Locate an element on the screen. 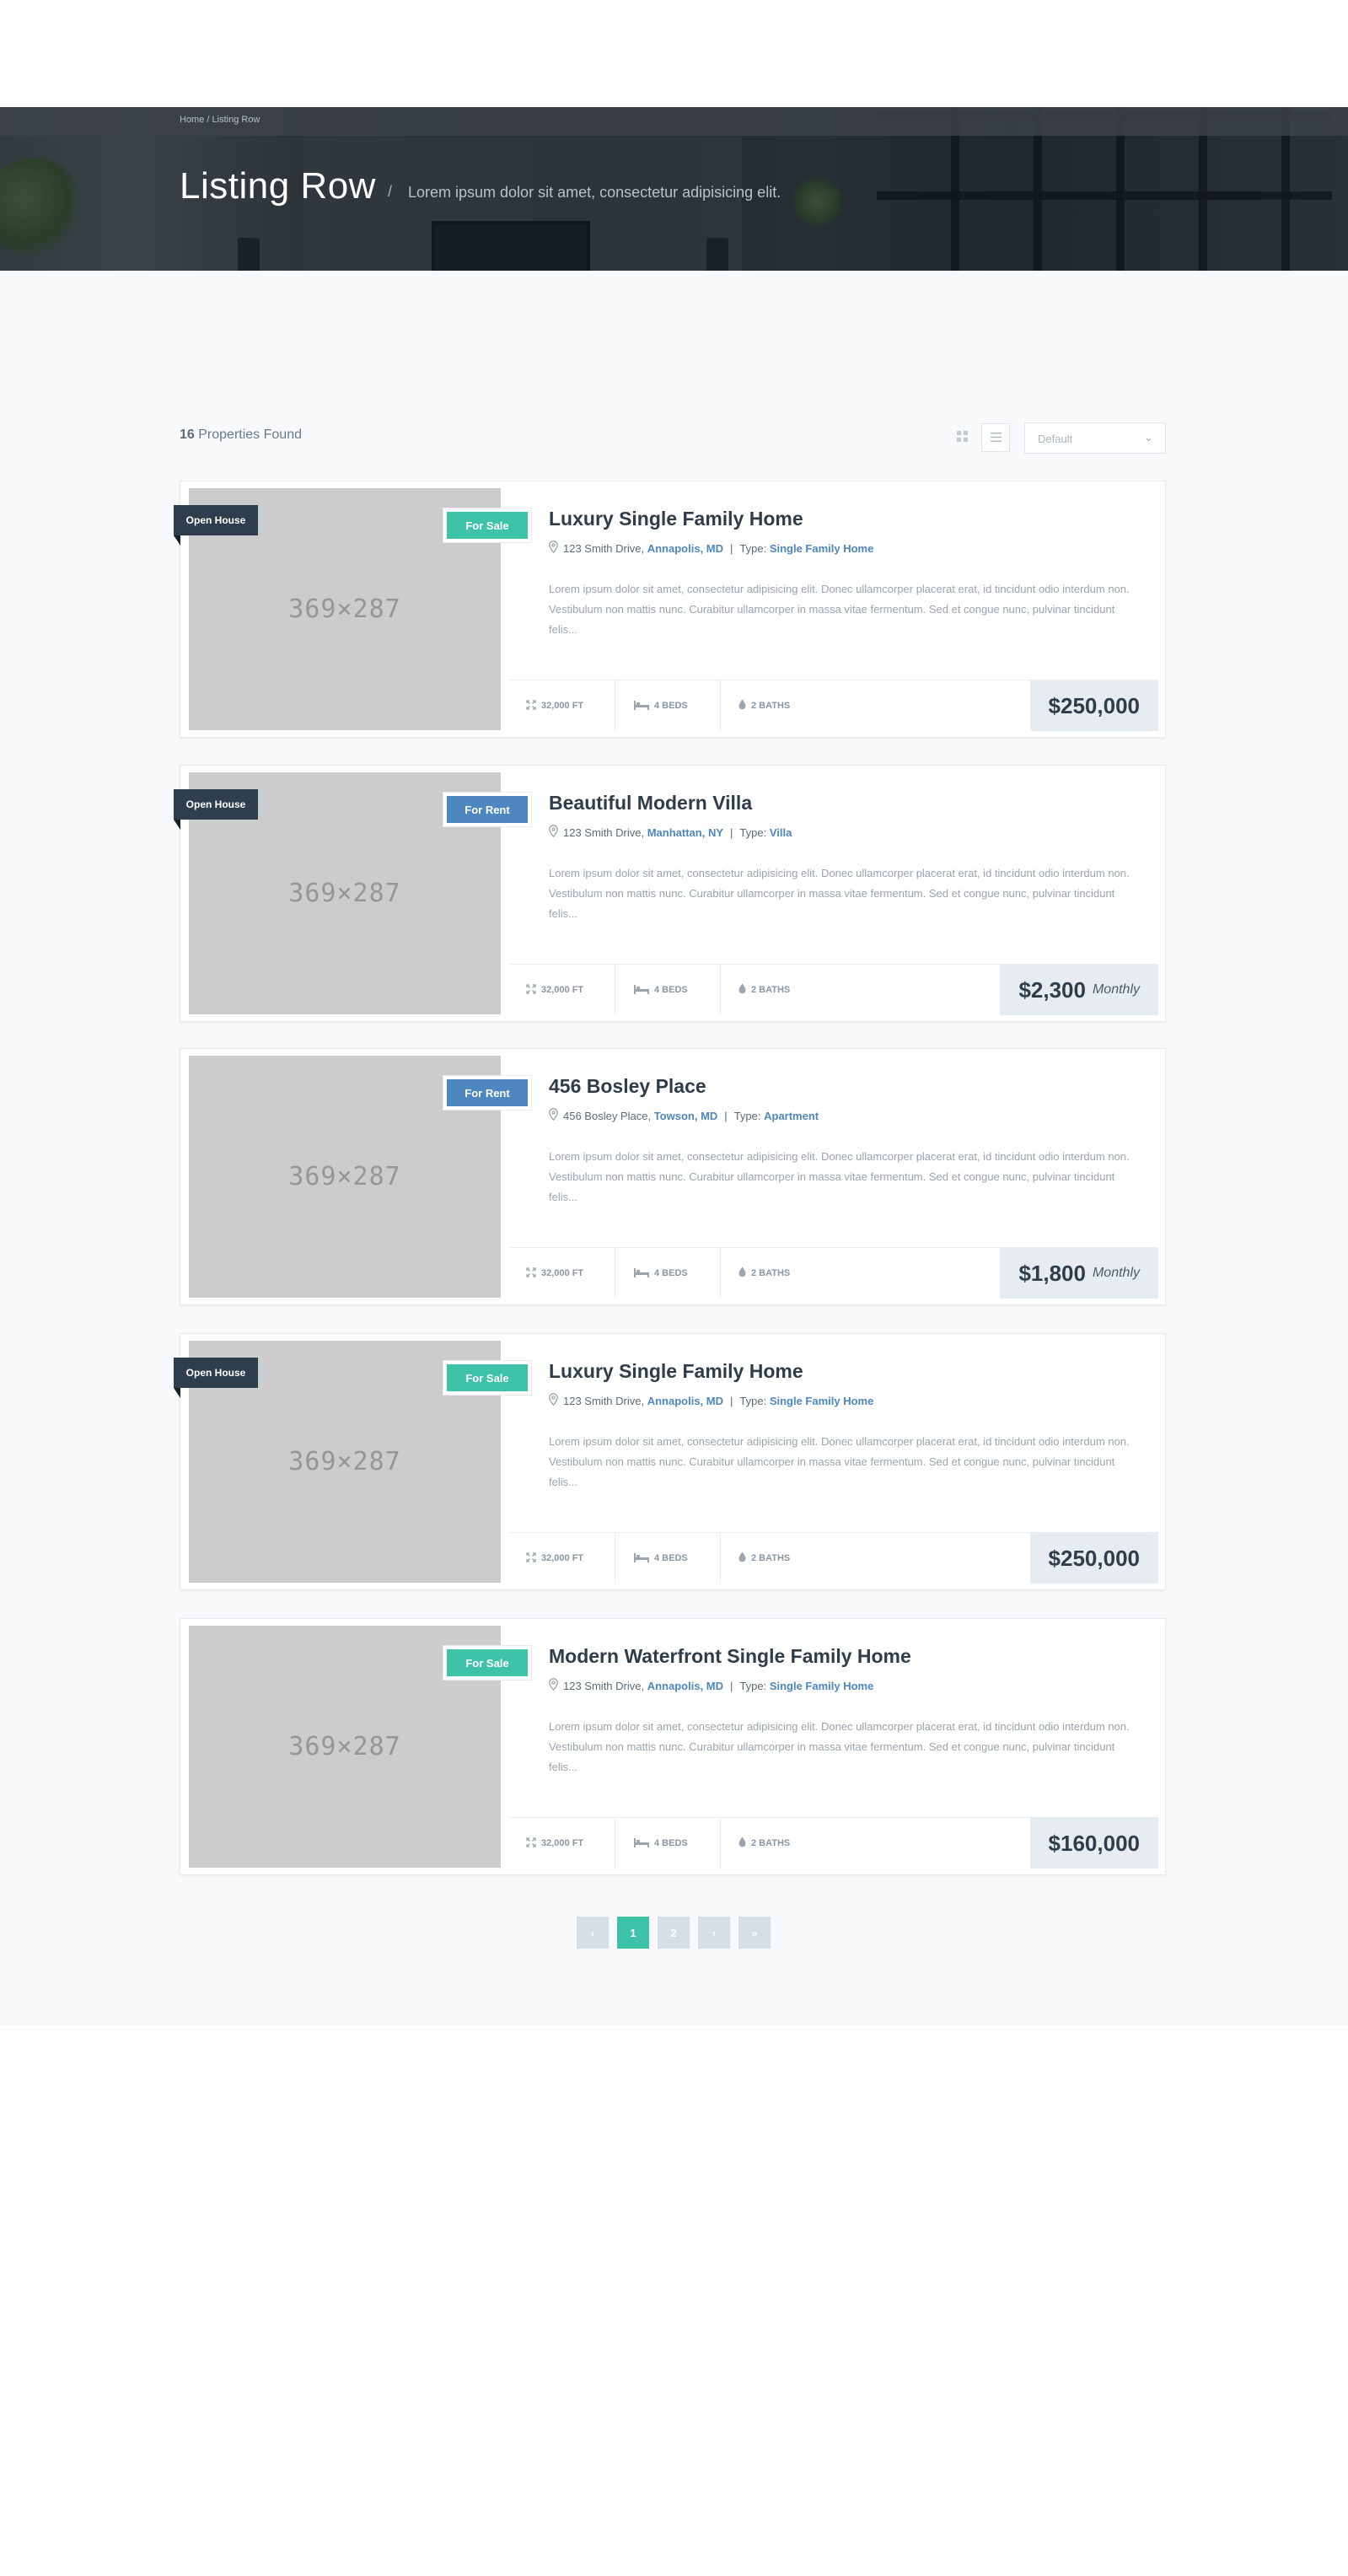  list-icon is located at coordinates (996, 437).